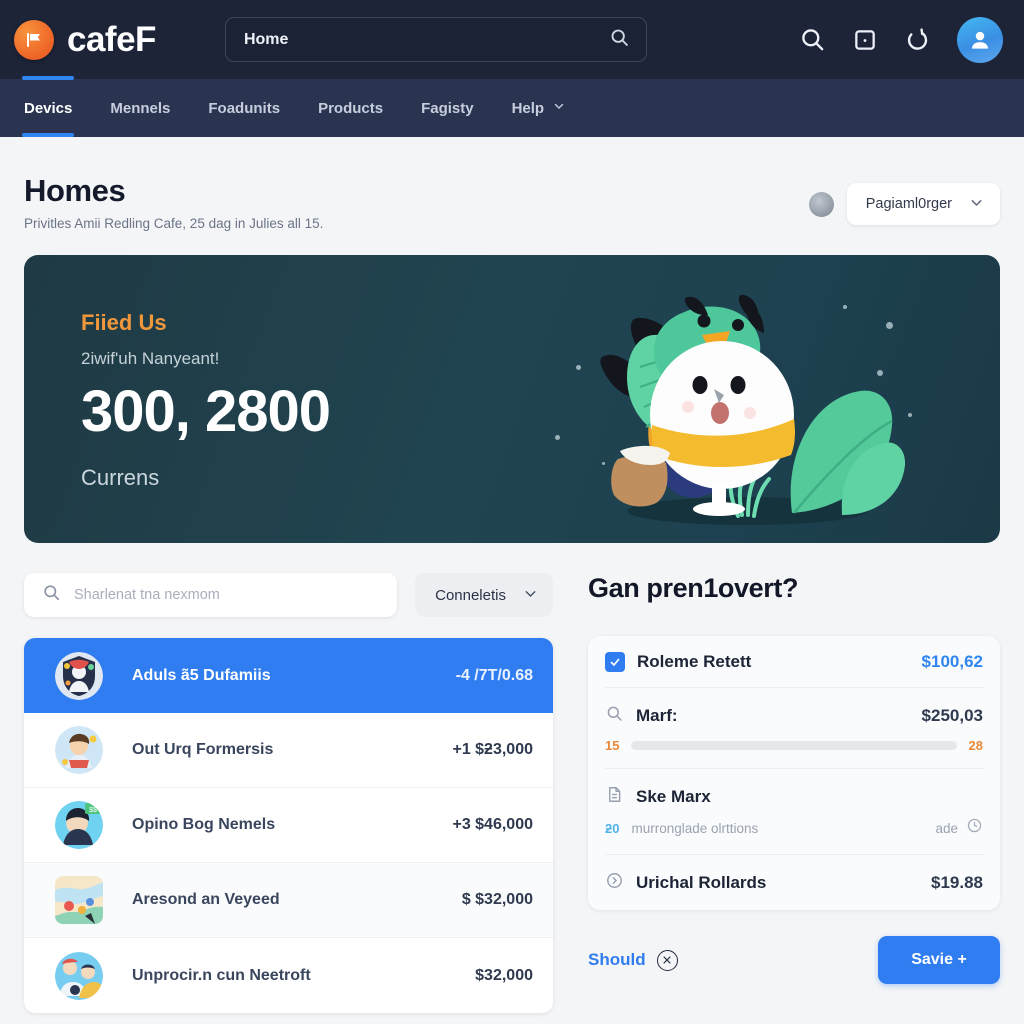  Describe the element at coordinates (204, 824) in the screenshot. I see `row-name: Opino Bog Nemels` at that location.